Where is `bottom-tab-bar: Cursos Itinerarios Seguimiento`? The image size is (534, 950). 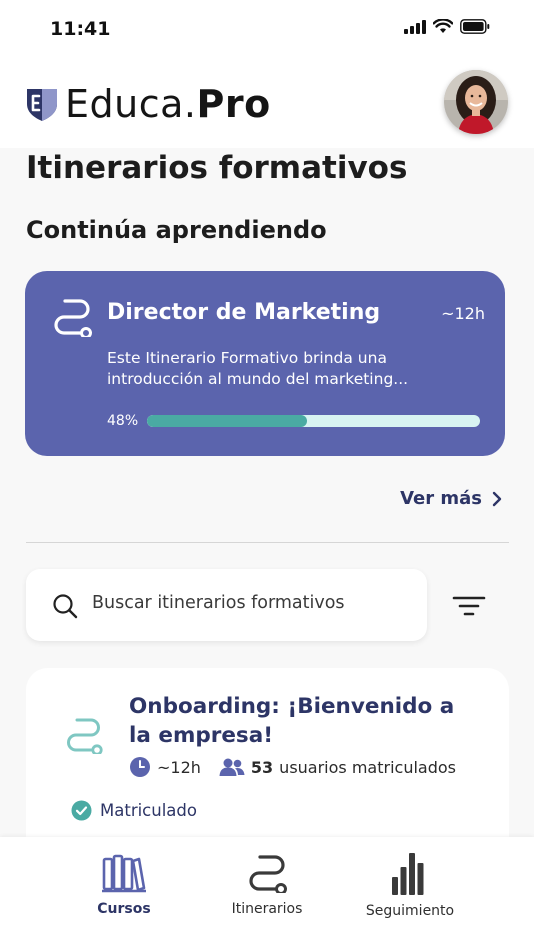 bottom-tab-bar: Cursos Itinerarios Seguimiento is located at coordinates (267, 893).